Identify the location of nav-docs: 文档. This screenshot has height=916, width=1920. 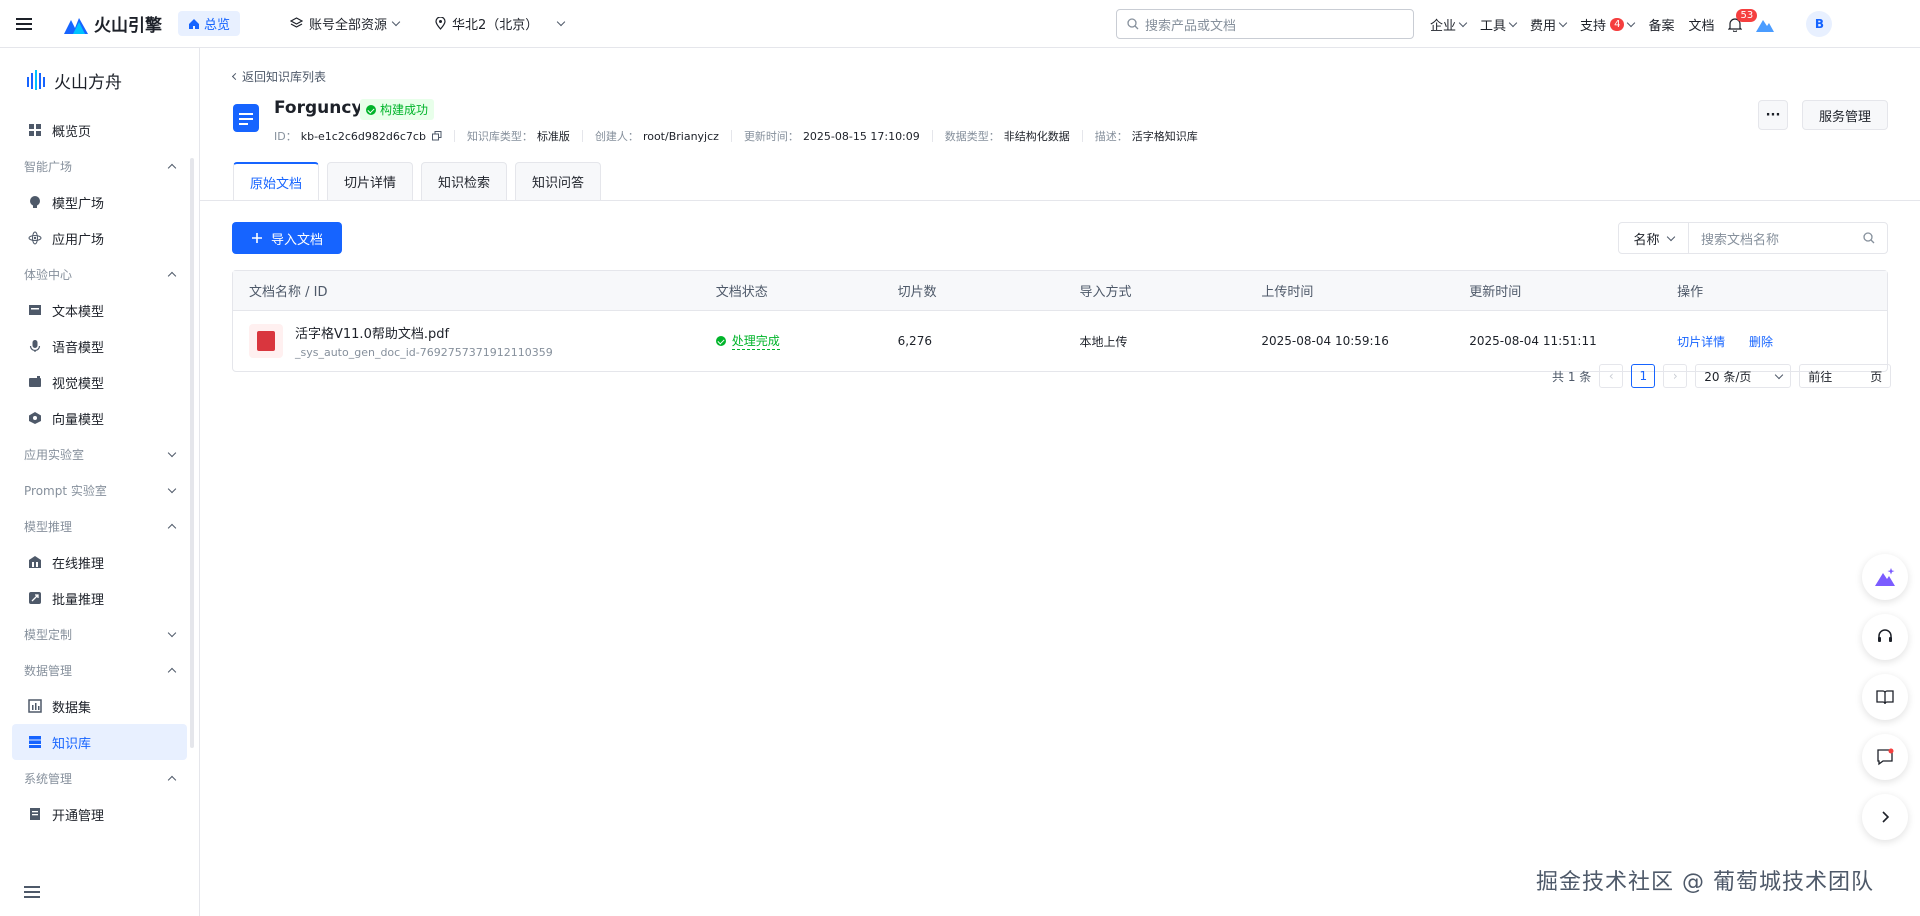
(1701, 24).